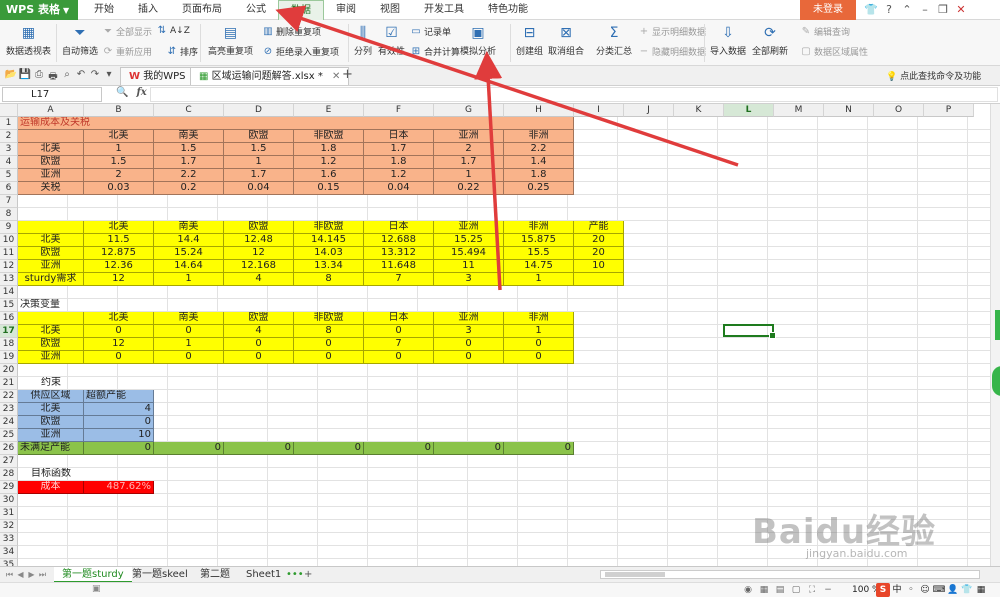 The width and height of the screenshot is (1000, 597). What do you see at coordinates (943, 10) in the screenshot?
I see `restore-icon: ❐` at bounding box center [943, 10].